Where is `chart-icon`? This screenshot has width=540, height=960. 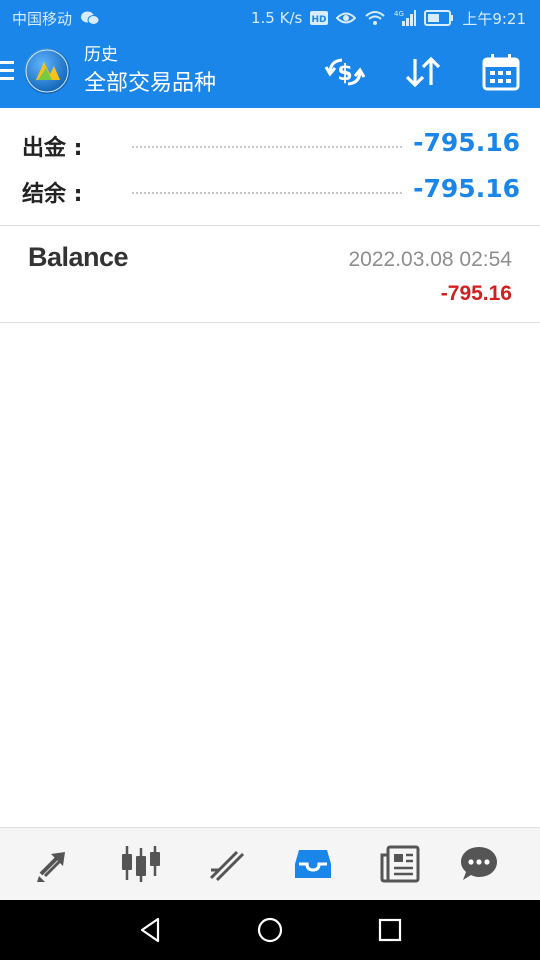
chart-icon is located at coordinates (141, 864).